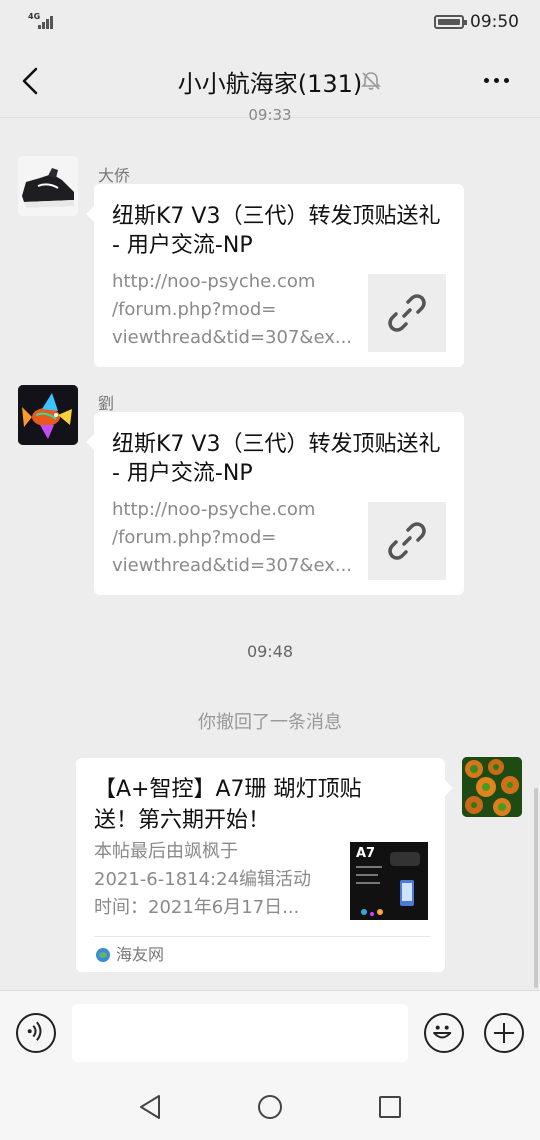  What do you see at coordinates (43, 21) in the screenshot?
I see `signal-icon: 4G` at bounding box center [43, 21].